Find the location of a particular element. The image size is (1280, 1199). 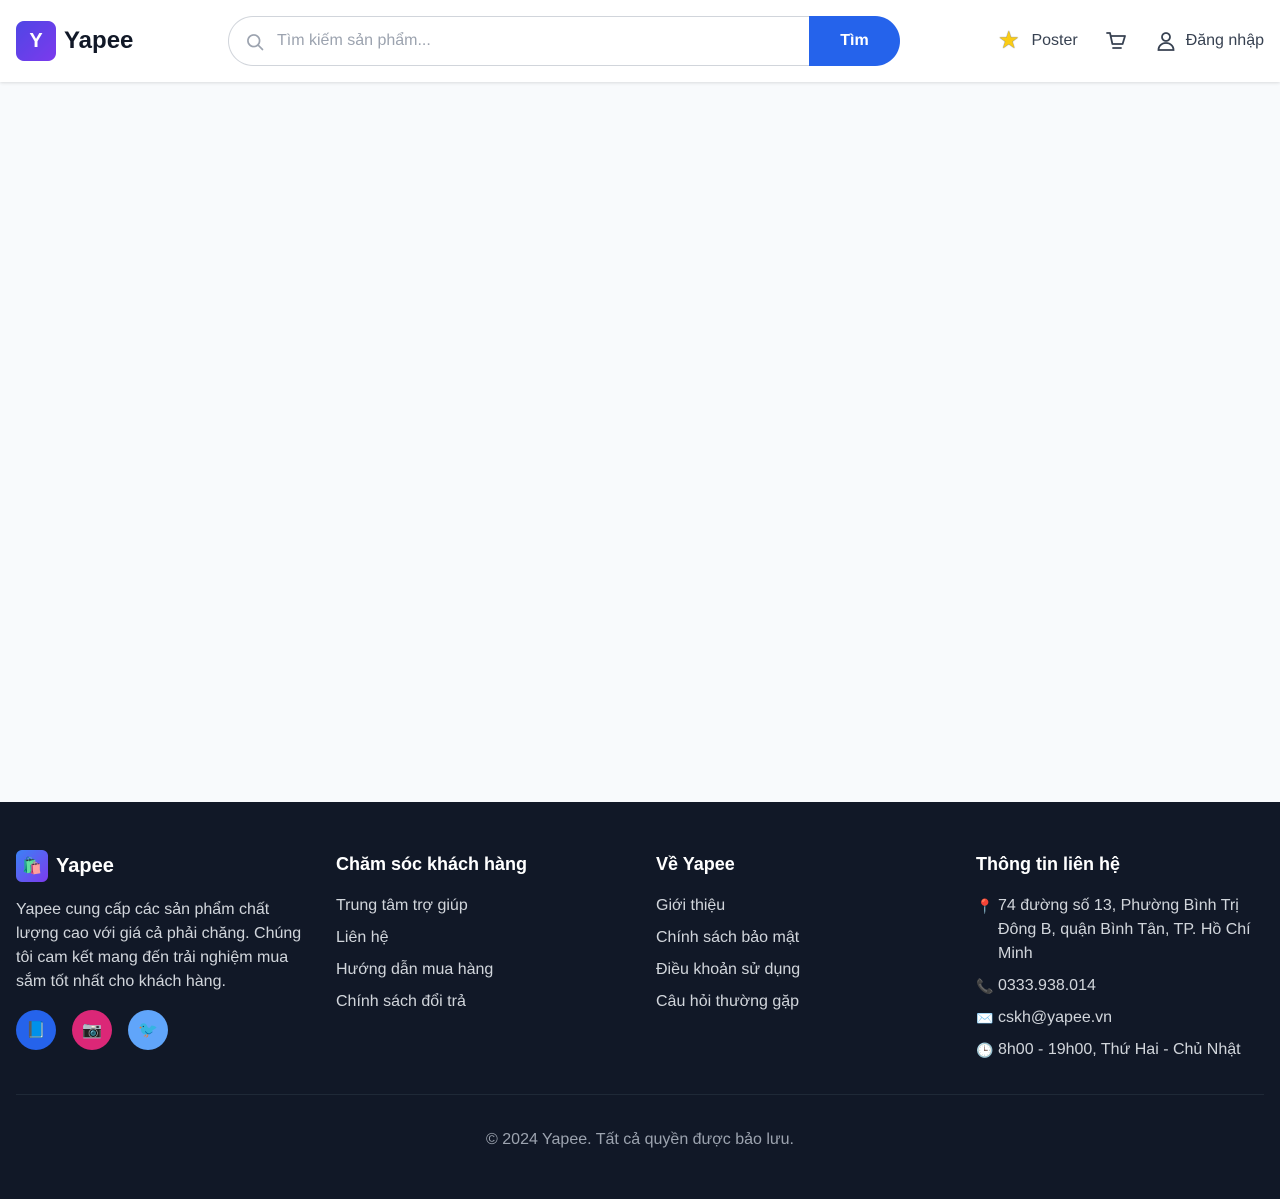

poster-link: ★ Poster is located at coordinates (1038, 41).